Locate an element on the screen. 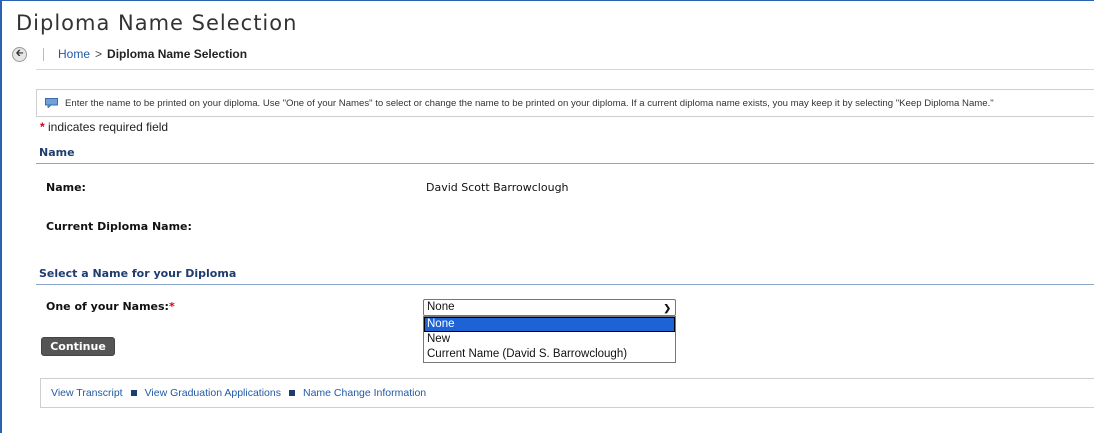 The image size is (1094, 433). info-message-icon is located at coordinates (51, 103).